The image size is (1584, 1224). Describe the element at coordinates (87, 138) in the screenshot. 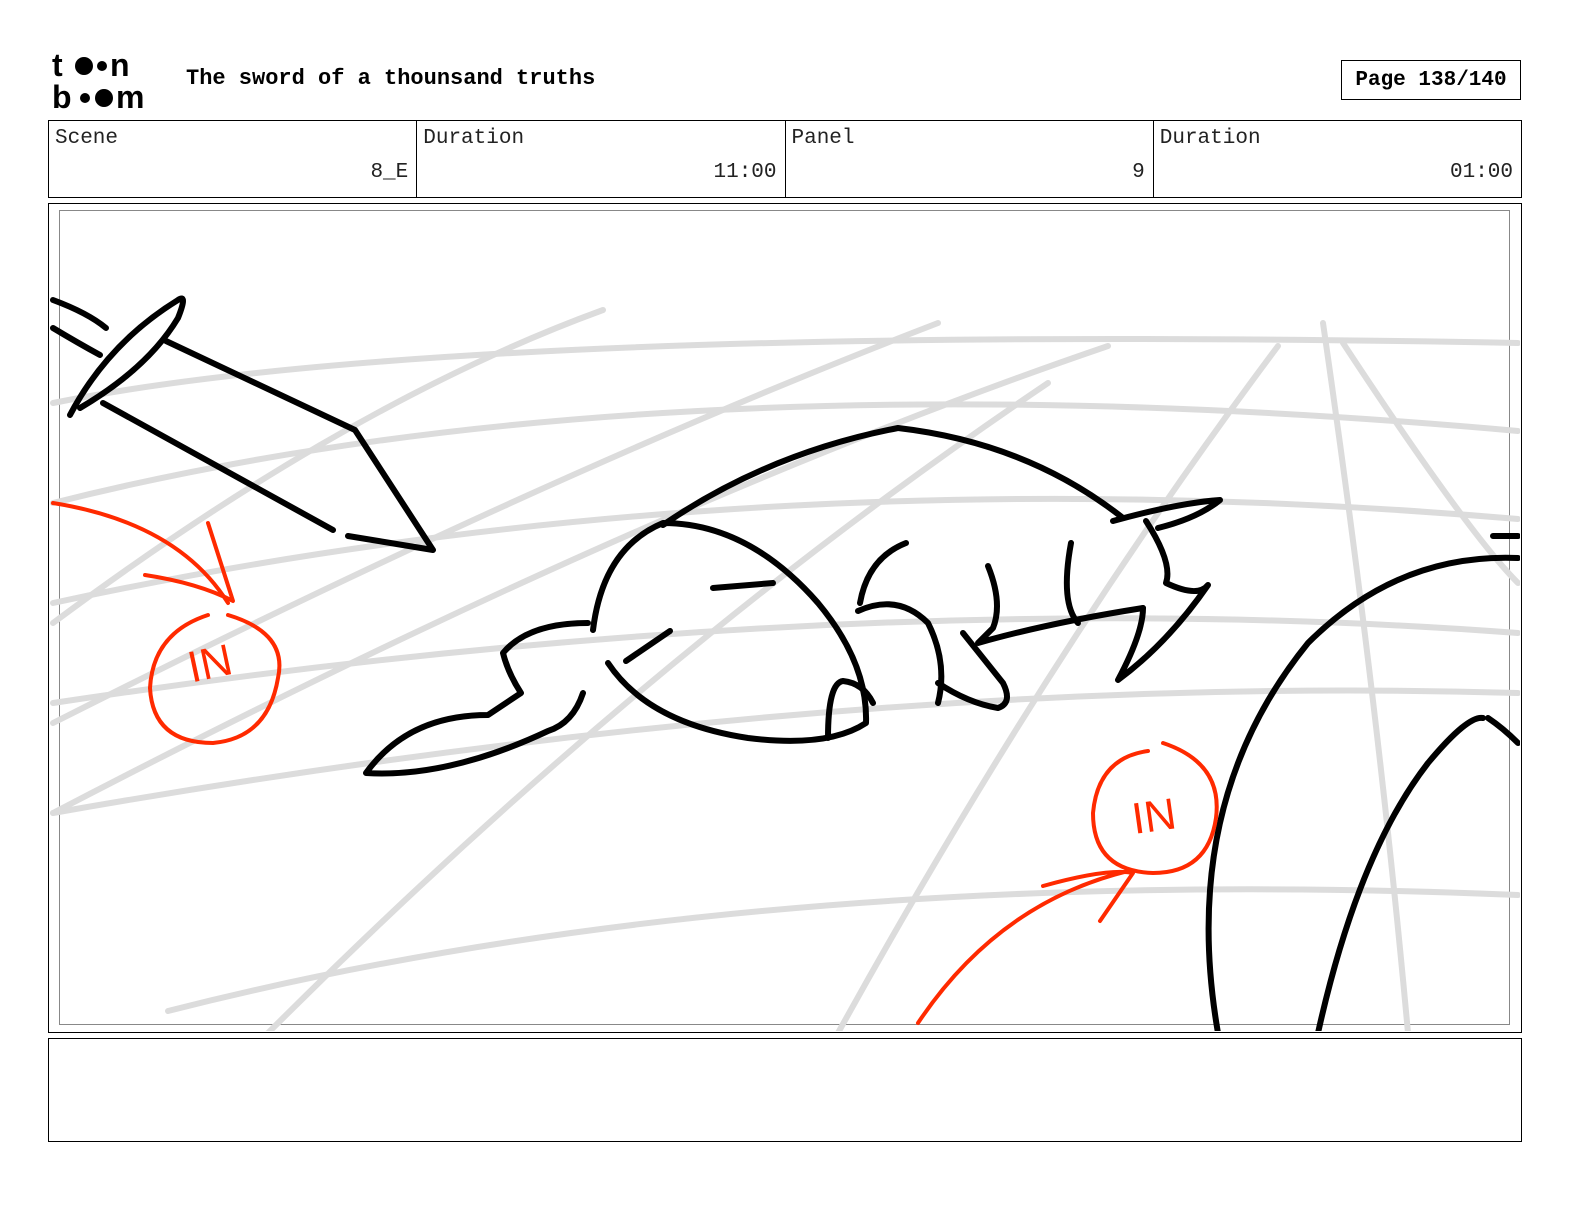

I see `scene-label: Scene` at that location.